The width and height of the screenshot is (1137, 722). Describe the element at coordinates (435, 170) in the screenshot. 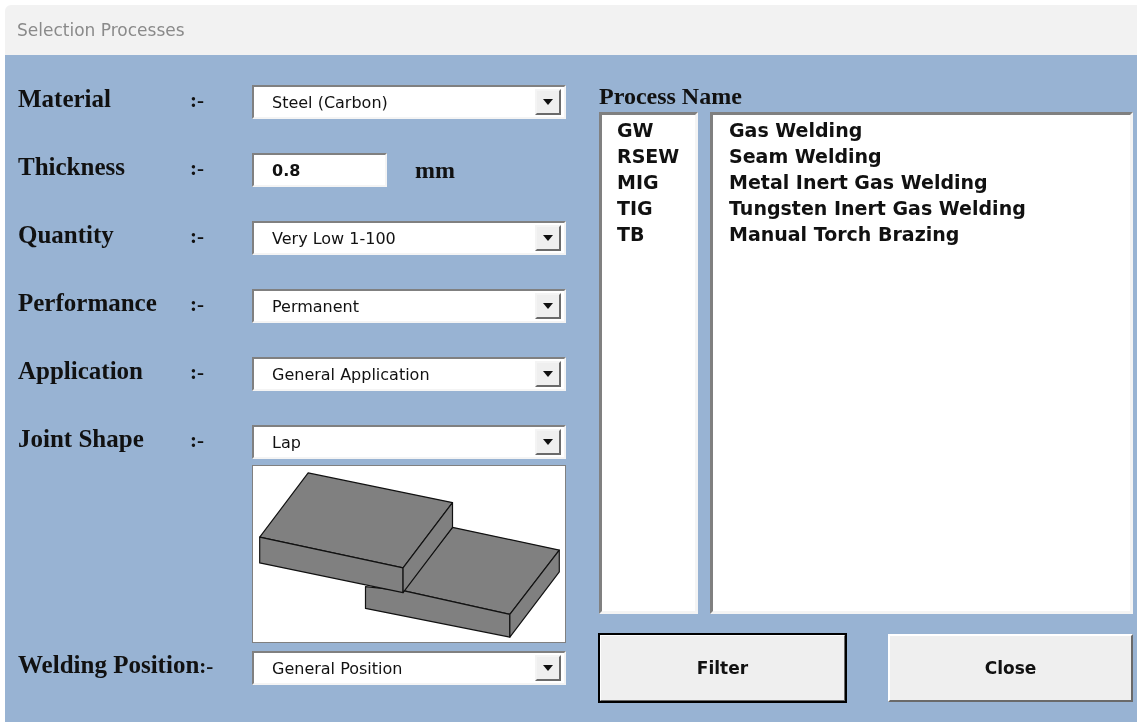

I see `unit-label: mm` at that location.